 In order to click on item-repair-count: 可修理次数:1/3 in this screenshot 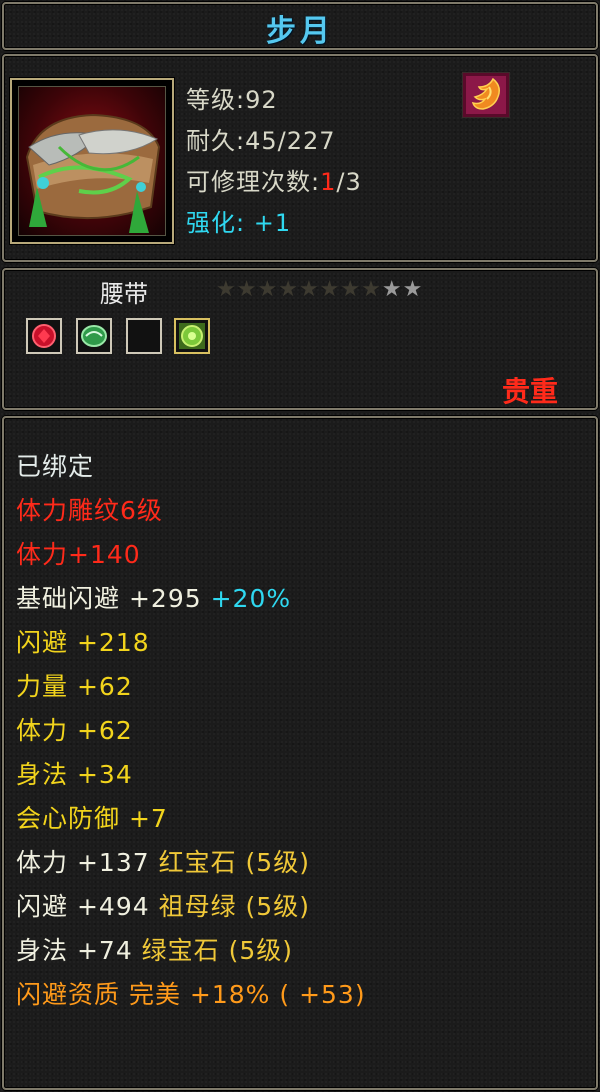, I will do `click(274, 179)`.